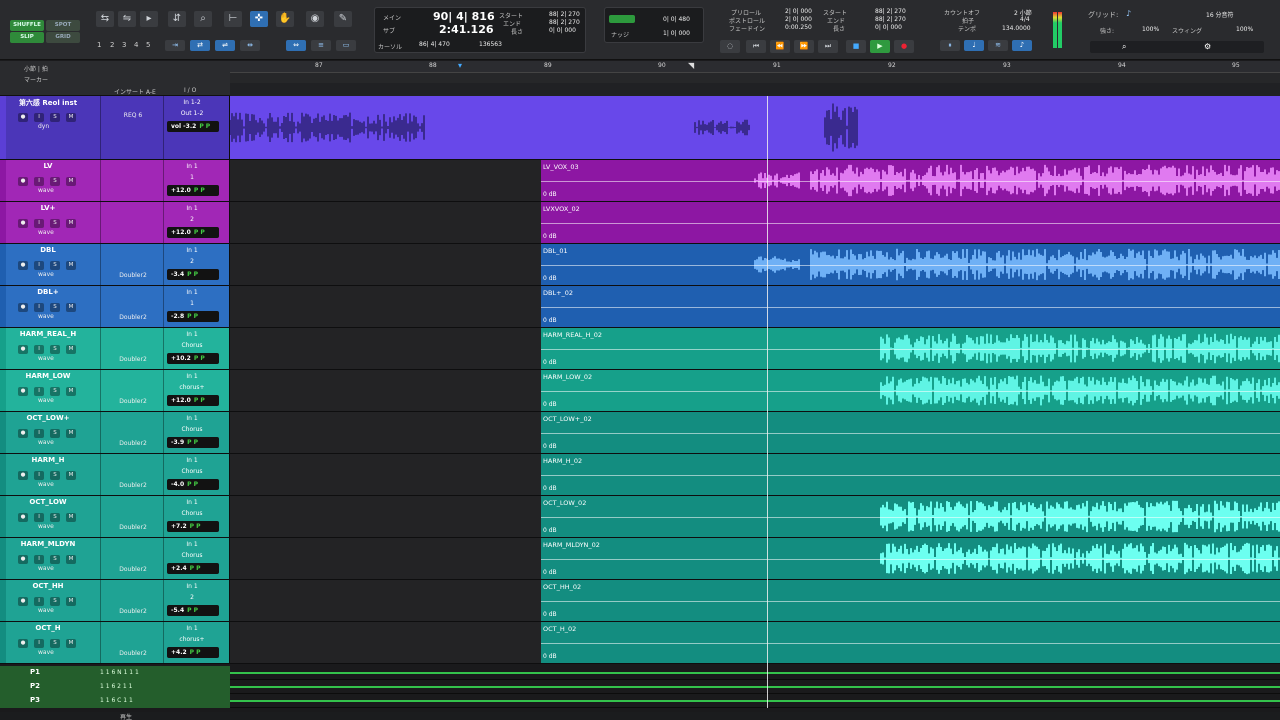 This screenshot has height=720, width=1280. Describe the element at coordinates (193, 358) in the screenshot. I see `volume-display: +10.2 P P` at that location.